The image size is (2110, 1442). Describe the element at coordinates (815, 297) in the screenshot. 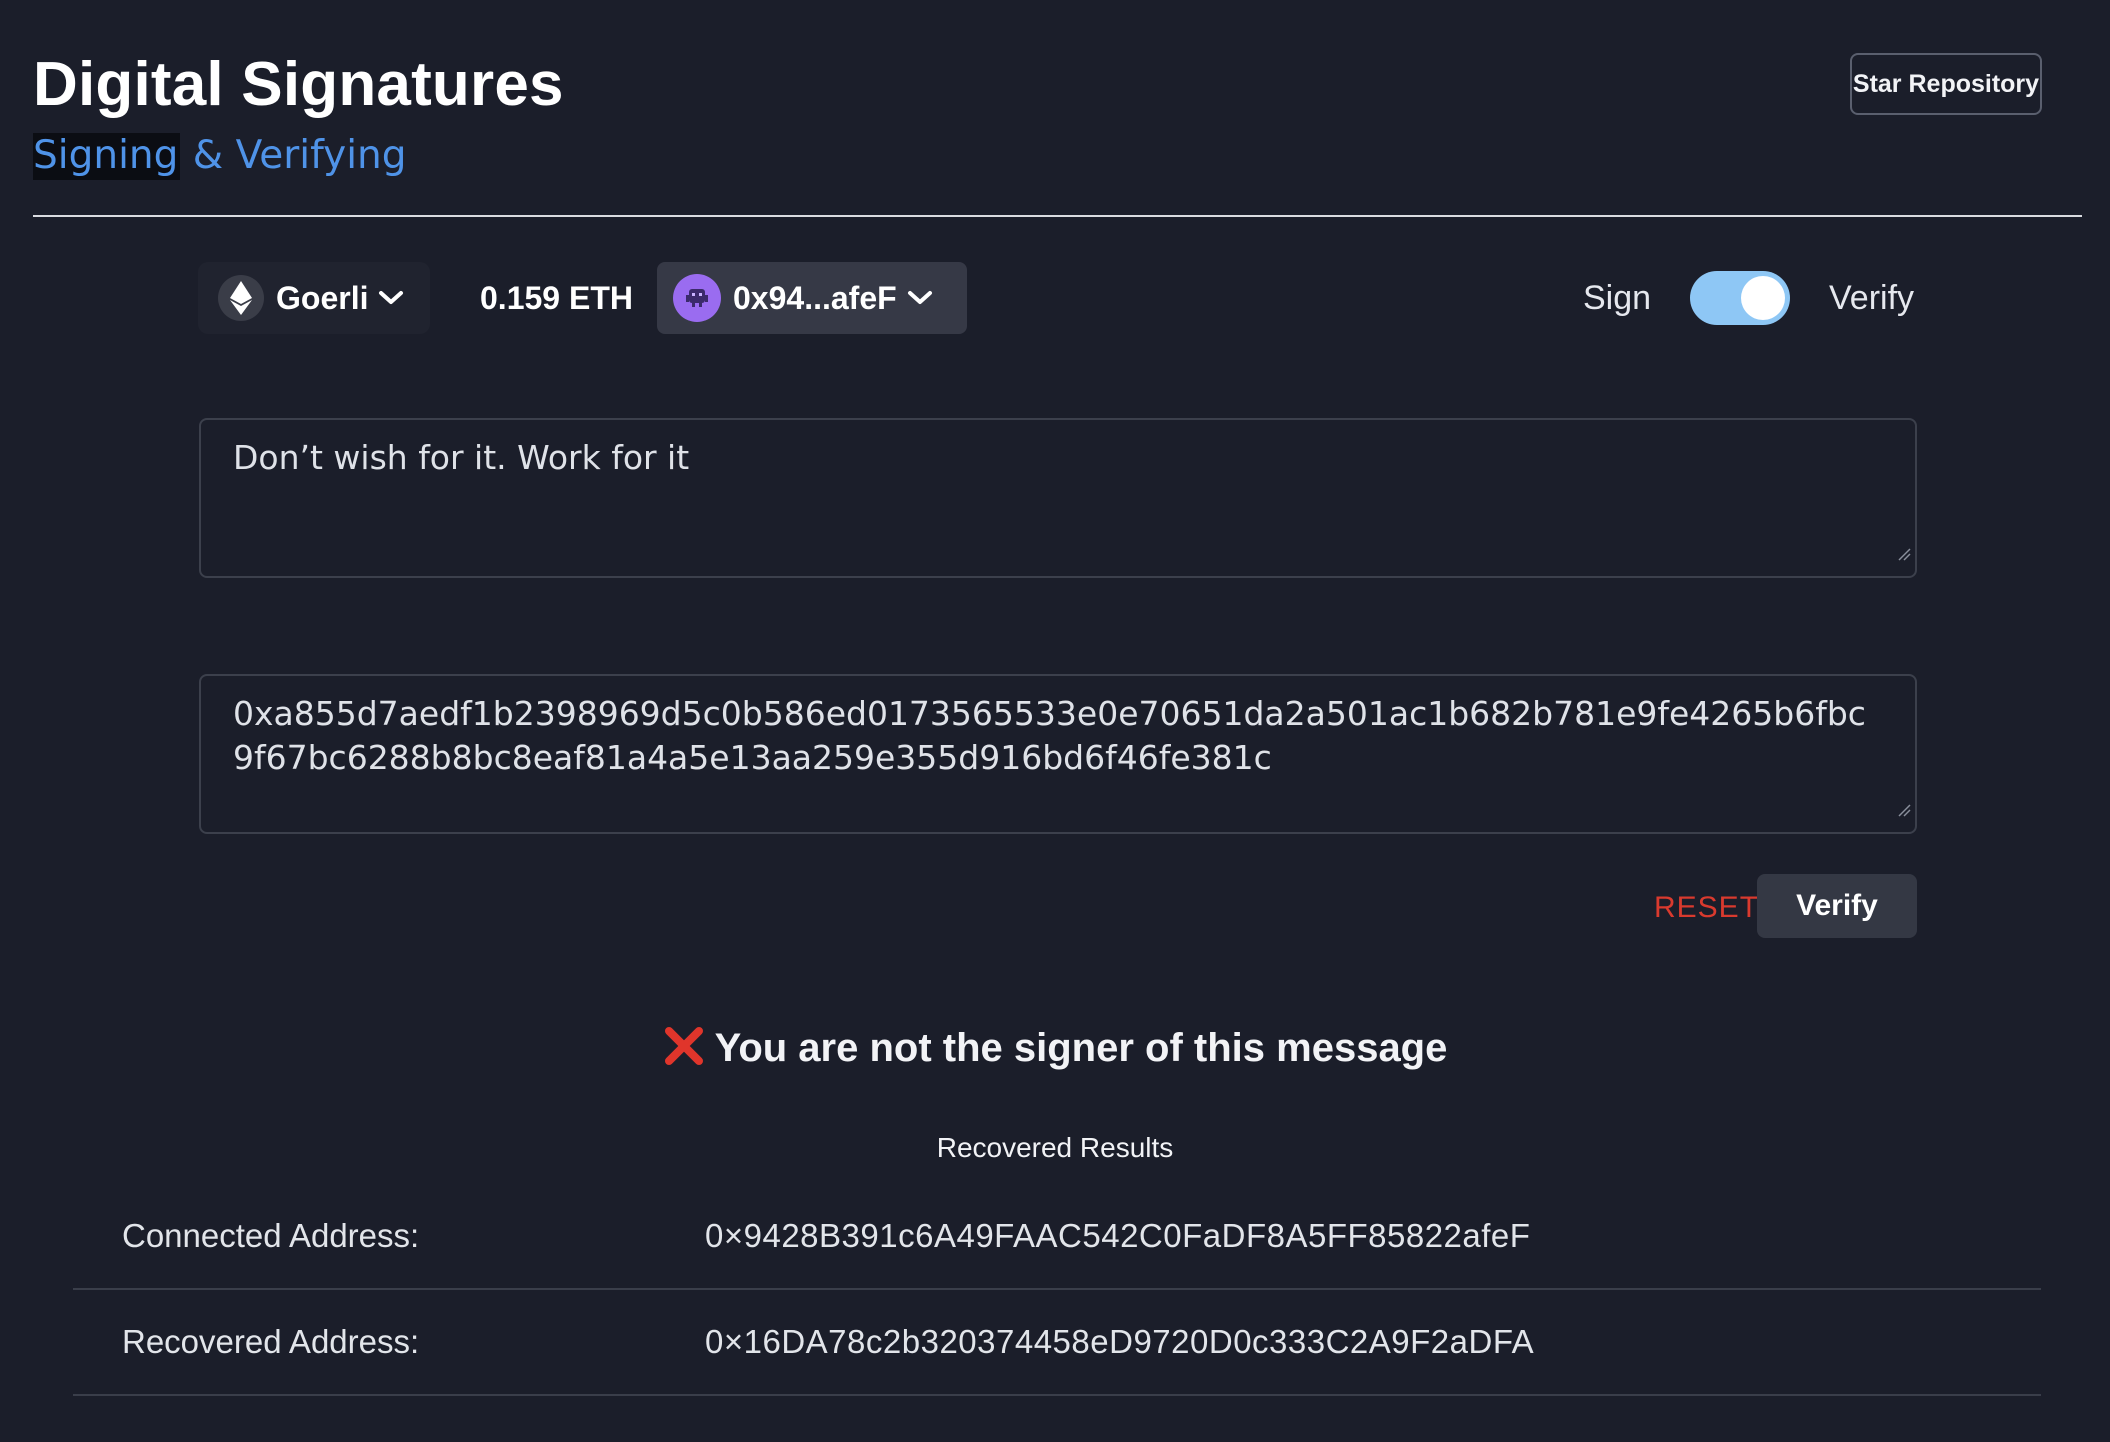

I see `account-address-short: 0x94...afeF` at that location.